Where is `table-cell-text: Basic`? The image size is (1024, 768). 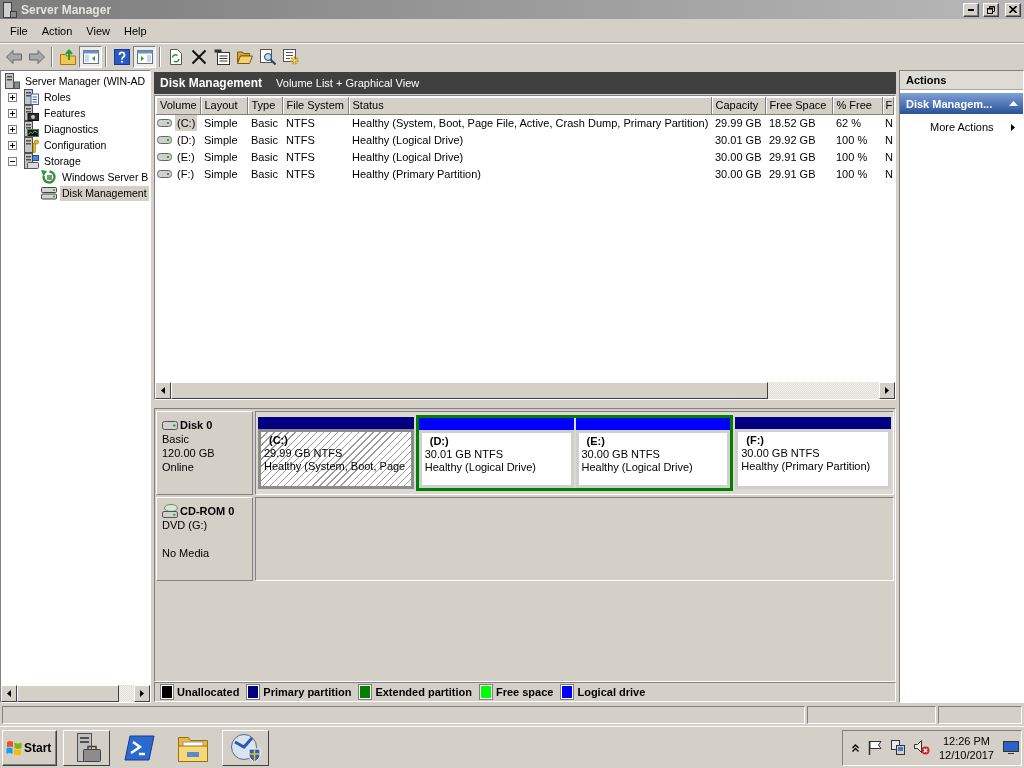 table-cell-text: Basic is located at coordinates (264, 174).